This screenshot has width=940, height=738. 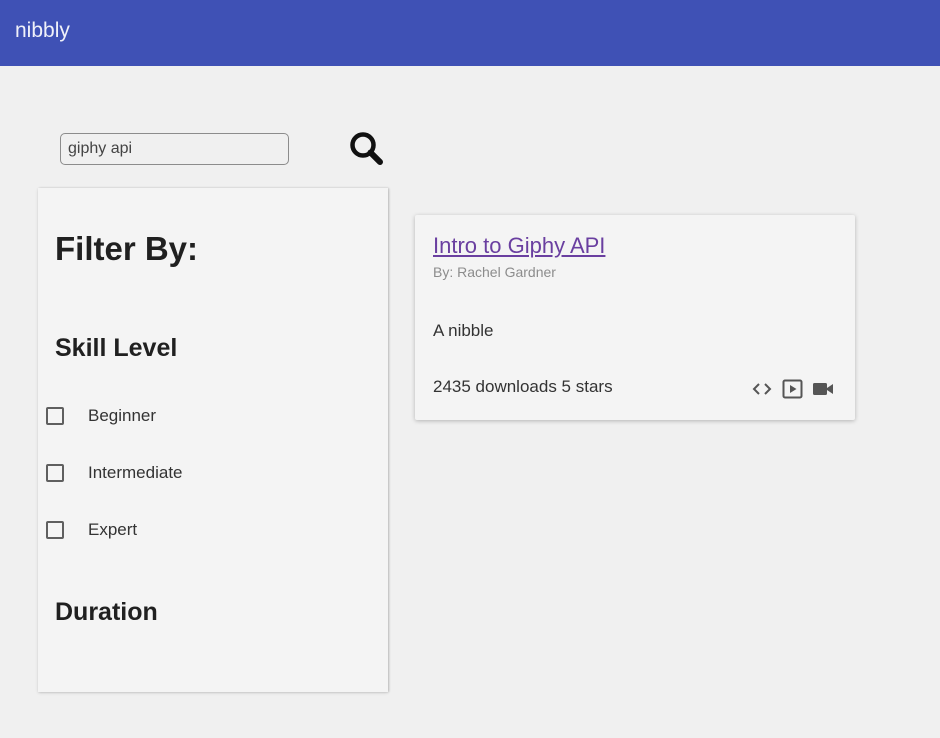 What do you see at coordinates (122, 415) in the screenshot?
I see `beginner-label: Beginner` at bounding box center [122, 415].